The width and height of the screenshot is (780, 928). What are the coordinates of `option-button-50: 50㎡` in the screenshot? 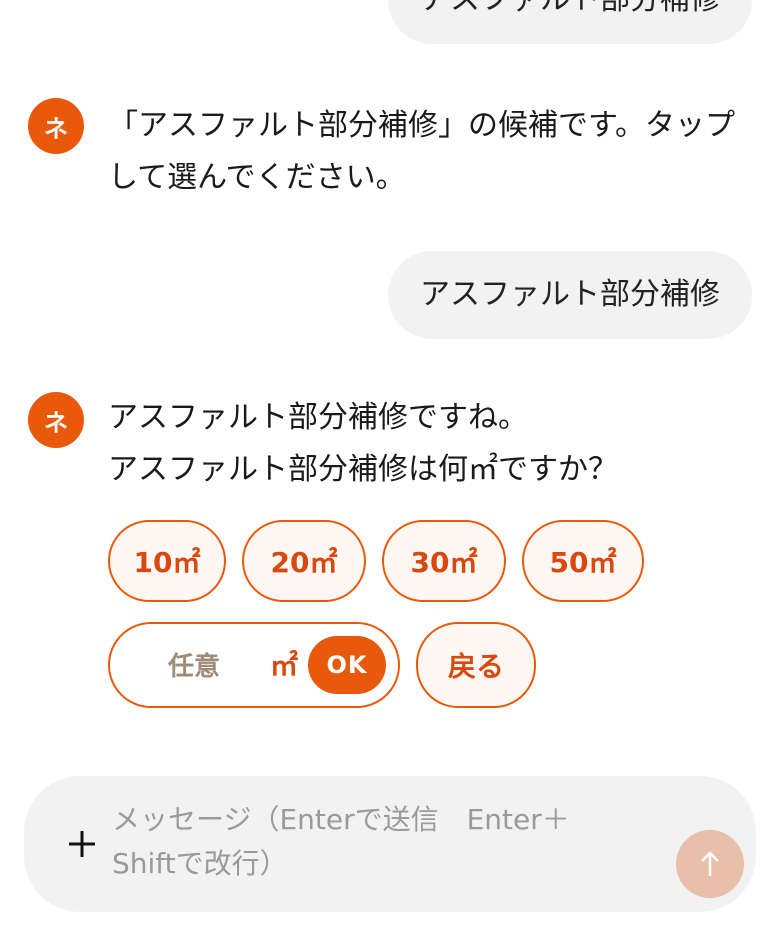 It's located at (583, 561).